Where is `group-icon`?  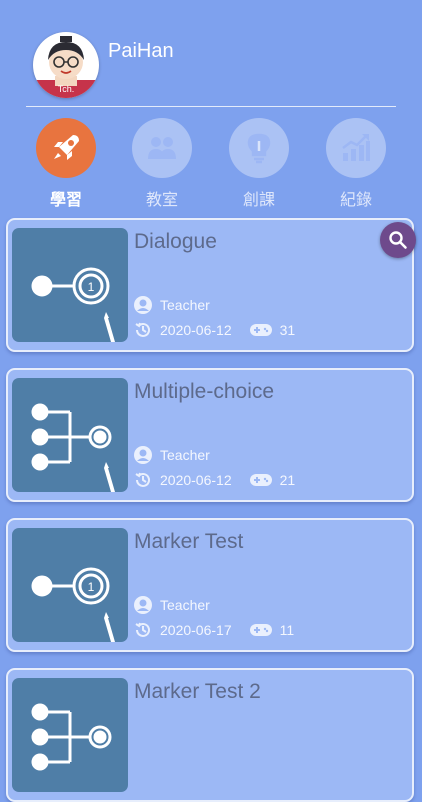 group-icon is located at coordinates (162, 148).